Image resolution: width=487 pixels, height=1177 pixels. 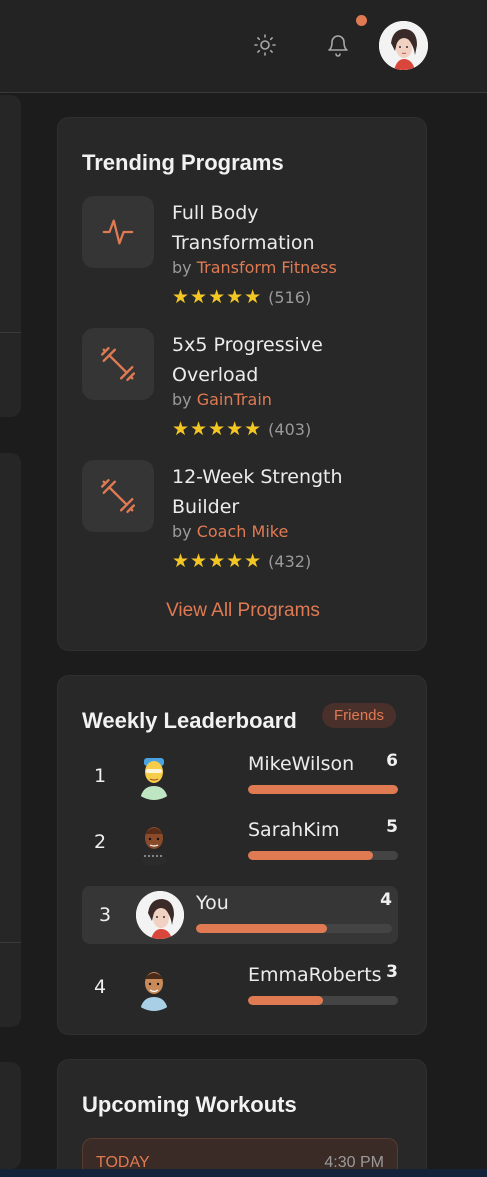 What do you see at coordinates (105, 915) in the screenshot?
I see `rank-number: 3` at bounding box center [105, 915].